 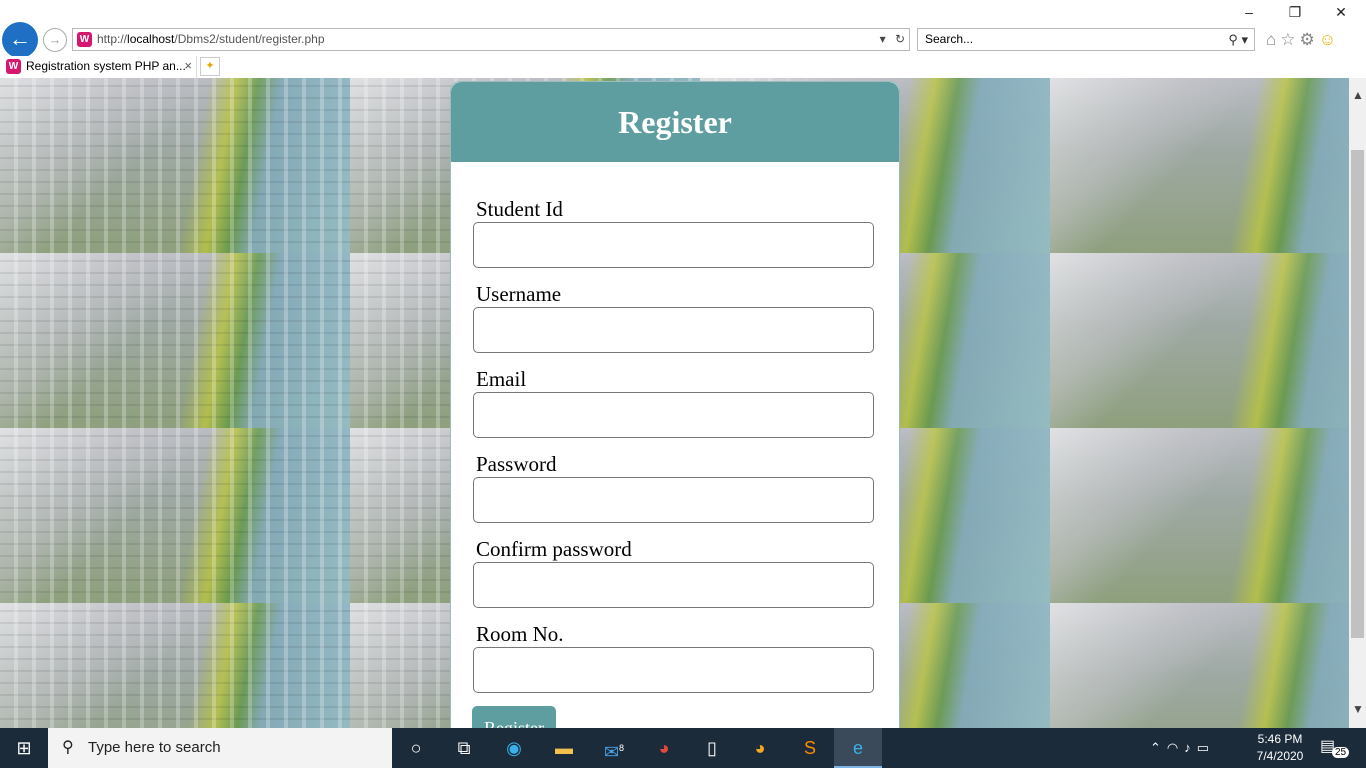 I want to click on password-input, so click(x=673, y=500).